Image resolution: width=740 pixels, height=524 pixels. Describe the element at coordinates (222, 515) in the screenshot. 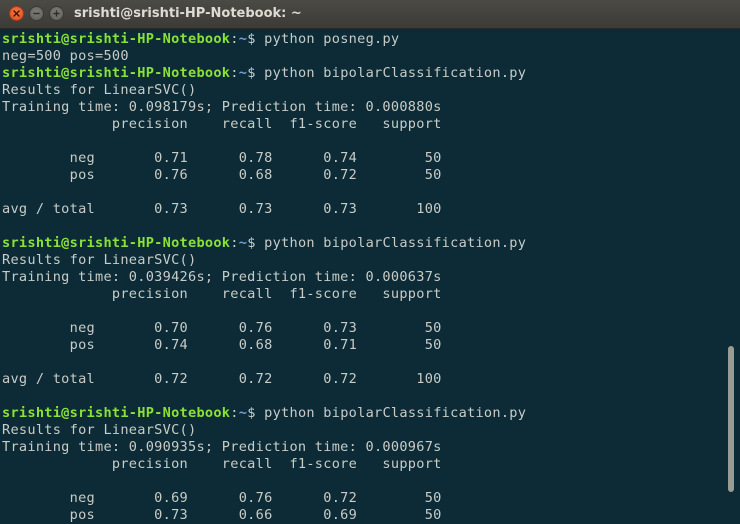

I see `output-line: pos 0.73 0.66 0.69 50` at that location.